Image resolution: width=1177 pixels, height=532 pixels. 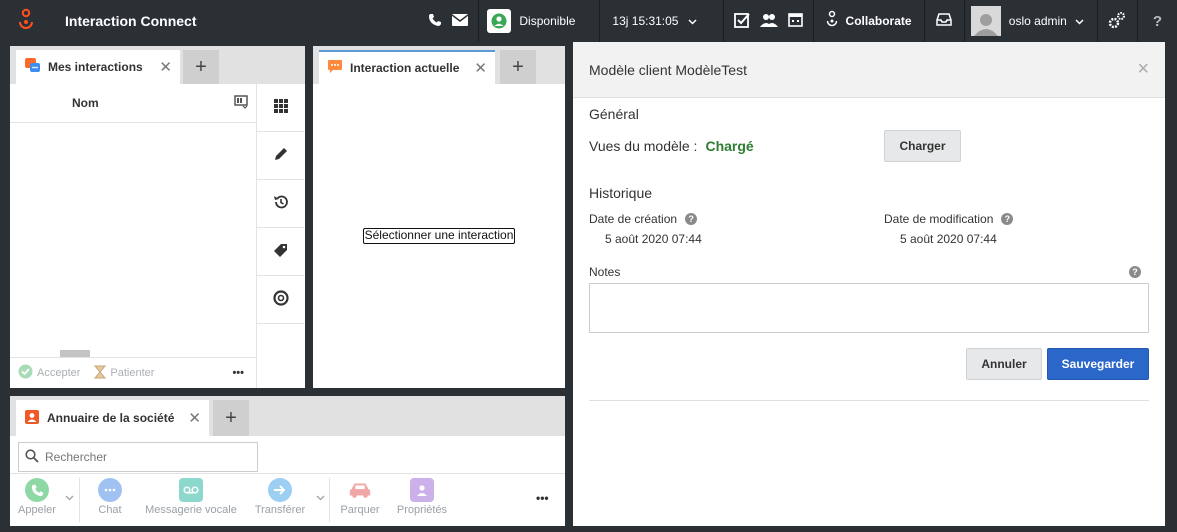 I want to click on hold-button: Patienter, so click(x=124, y=373).